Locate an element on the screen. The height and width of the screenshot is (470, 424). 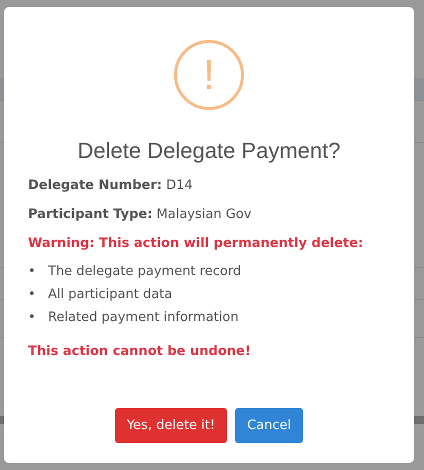
cancel-button: Cancel is located at coordinates (269, 425).